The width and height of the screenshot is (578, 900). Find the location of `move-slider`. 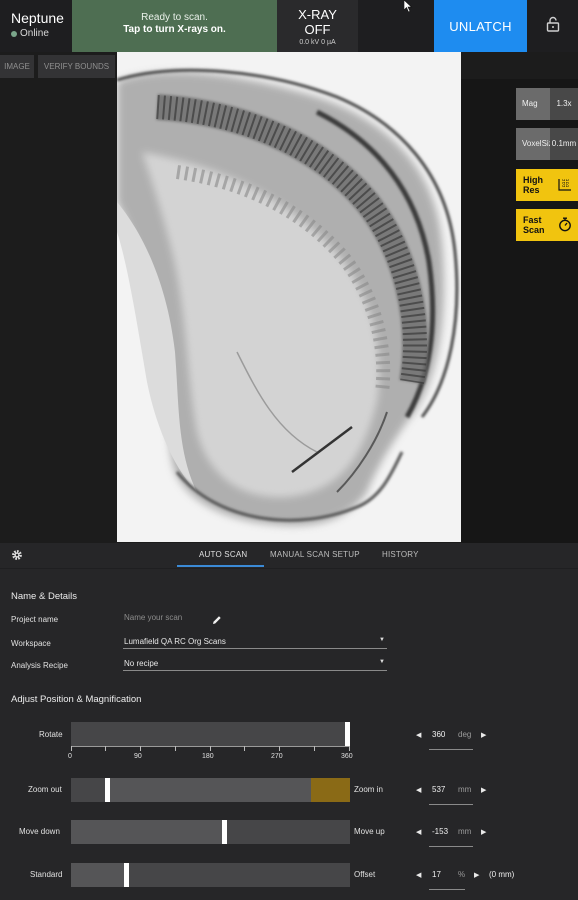

move-slider is located at coordinates (210, 832).